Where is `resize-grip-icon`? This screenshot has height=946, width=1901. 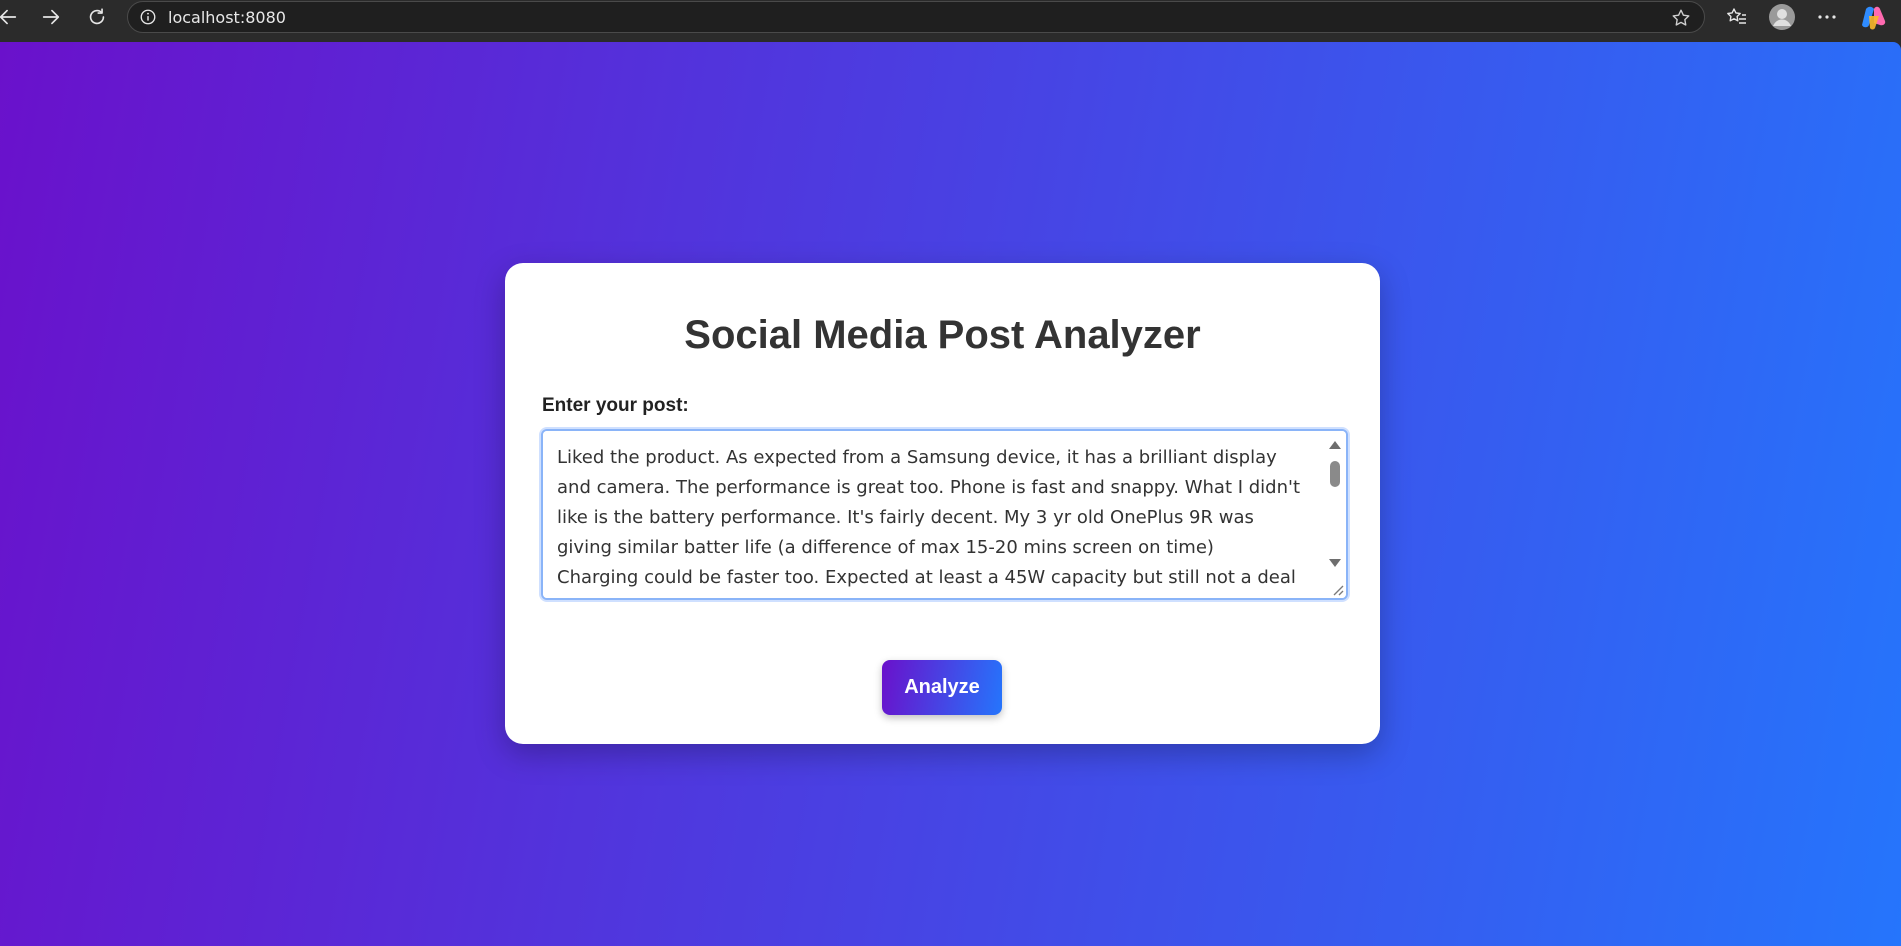
resize-grip-icon is located at coordinates (1337, 589).